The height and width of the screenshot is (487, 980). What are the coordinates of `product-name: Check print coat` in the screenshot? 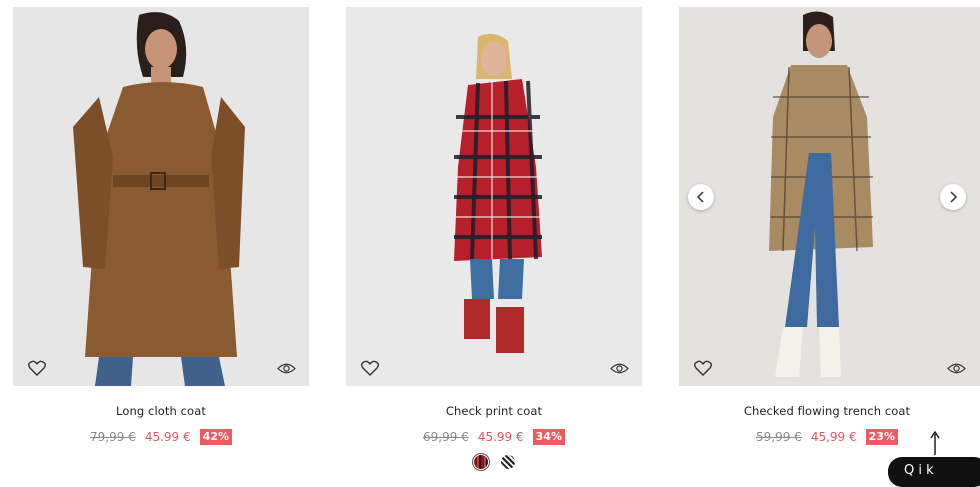 It's located at (494, 411).